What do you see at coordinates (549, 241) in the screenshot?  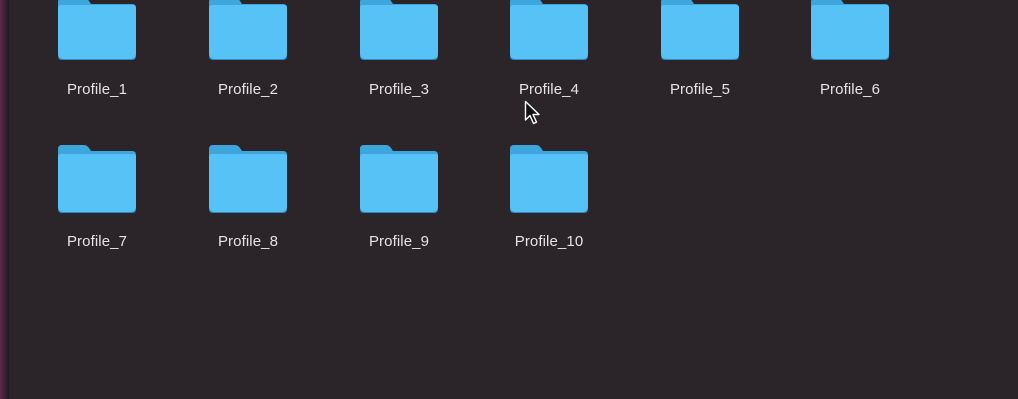 I see `folder-label: Profile_10` at bounding box center [549, 241].